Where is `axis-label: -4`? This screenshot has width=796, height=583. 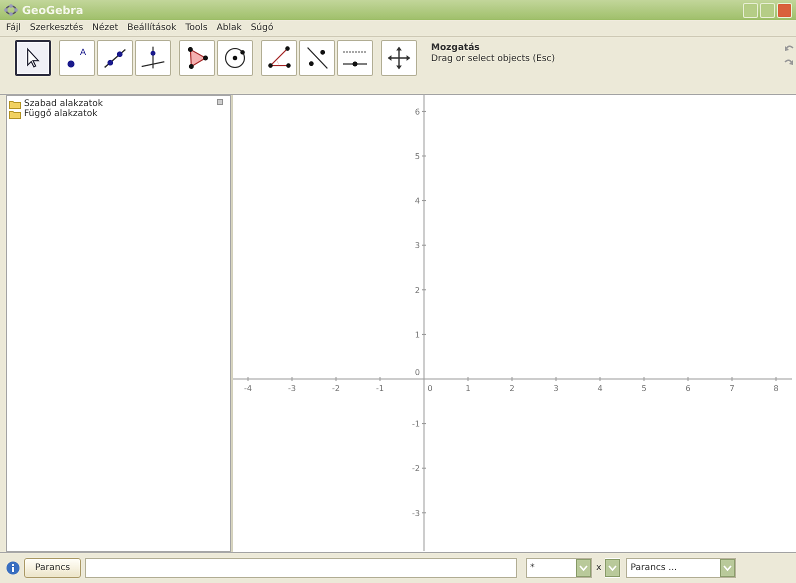 axis-label: -4 is located at coordinates (248, 388).